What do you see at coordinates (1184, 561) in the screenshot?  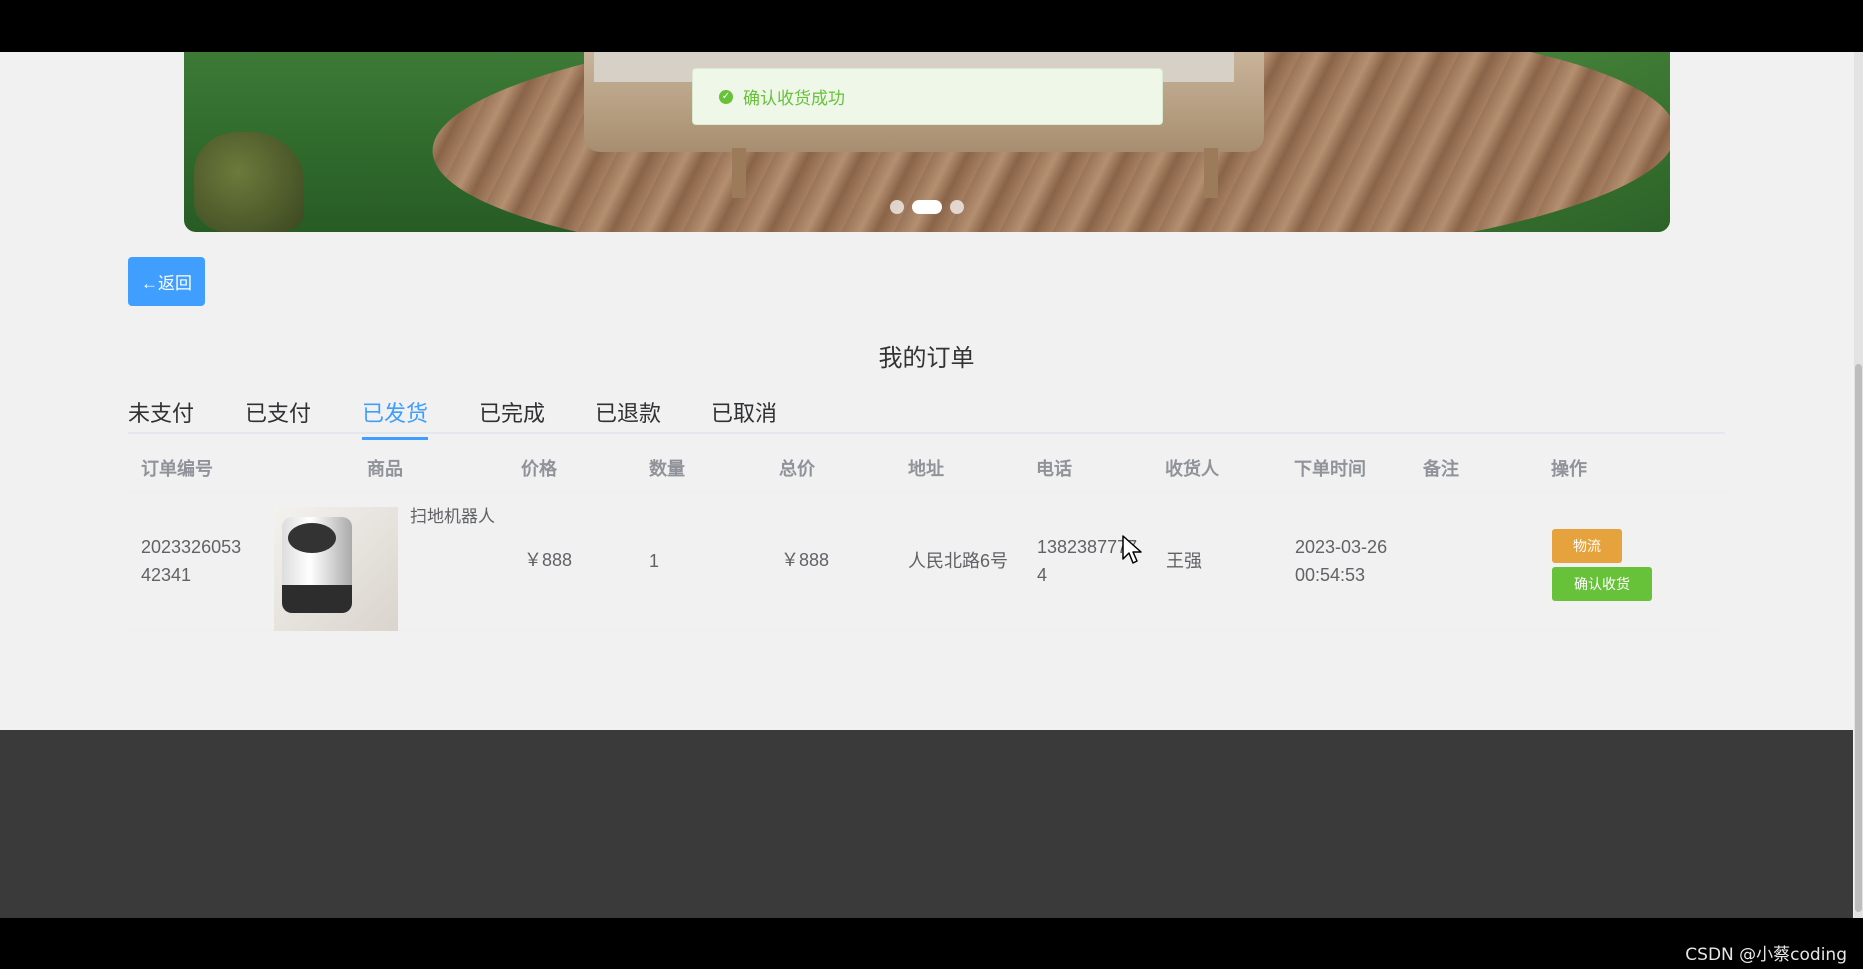 I see `receiver: 王强` at bounding box center [1184, 561].